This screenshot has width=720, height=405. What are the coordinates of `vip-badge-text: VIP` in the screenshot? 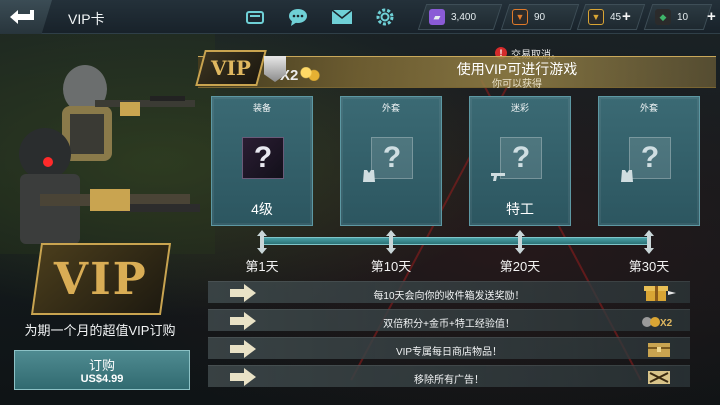 It's located at (231, 68).